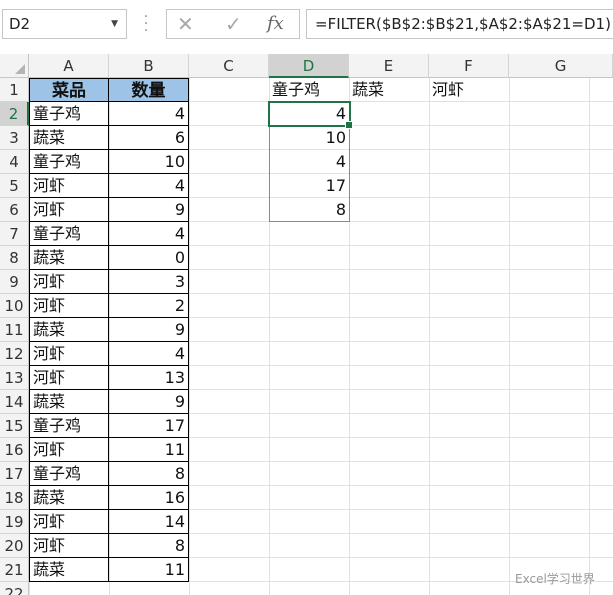 The width and height of the screenshot is (613, 595). I want to click on row-header-3: 3, so click(14, 138).